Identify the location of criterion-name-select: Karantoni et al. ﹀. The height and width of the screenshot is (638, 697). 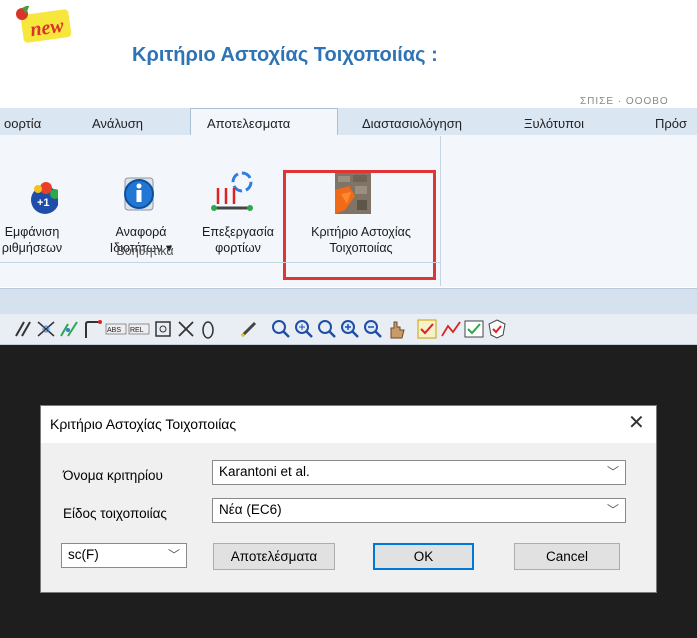
(419, 472).